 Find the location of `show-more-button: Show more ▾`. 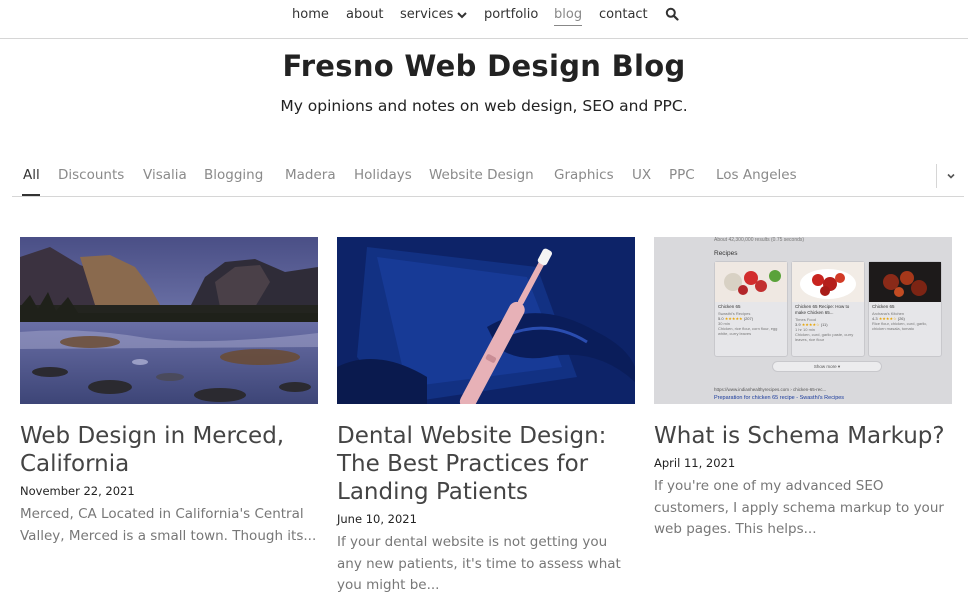

show-more-button: Show more ▾ is located at coordinates (827, 366).